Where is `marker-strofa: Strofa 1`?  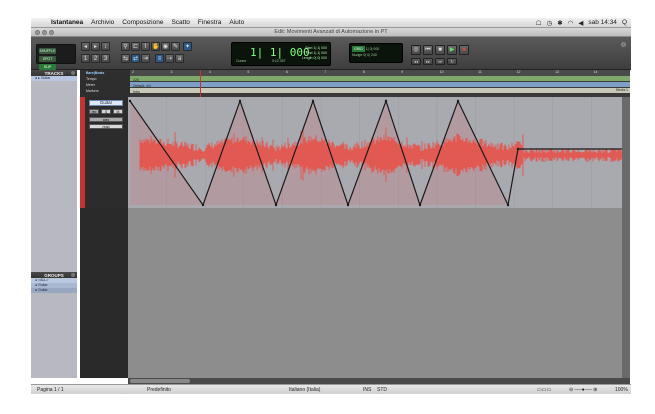 marker-strofa: Strofa 1 is located at coordinates (620, 90).